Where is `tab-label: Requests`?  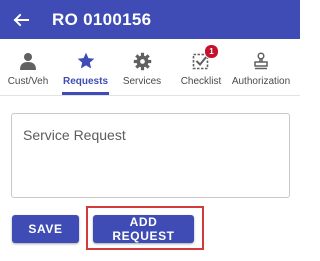 tab-label: Requests is located at coordinates (85, 81).